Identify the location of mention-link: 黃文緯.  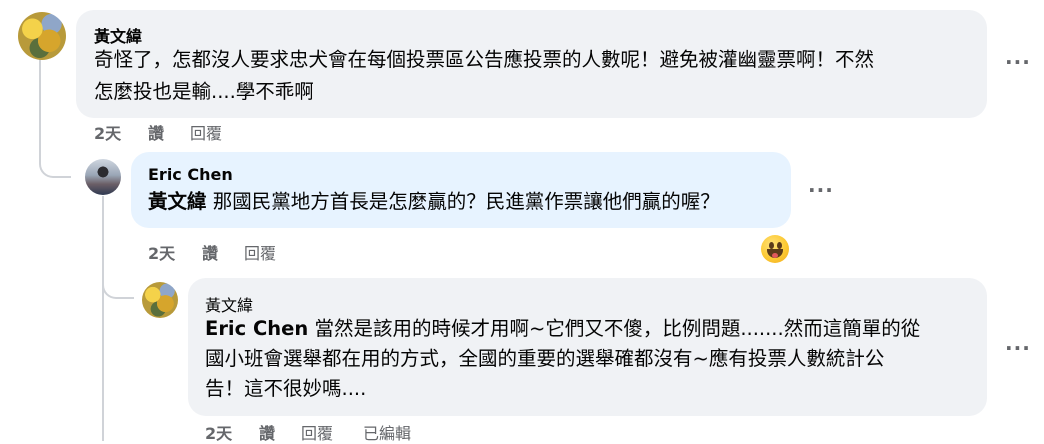
(177, 201).